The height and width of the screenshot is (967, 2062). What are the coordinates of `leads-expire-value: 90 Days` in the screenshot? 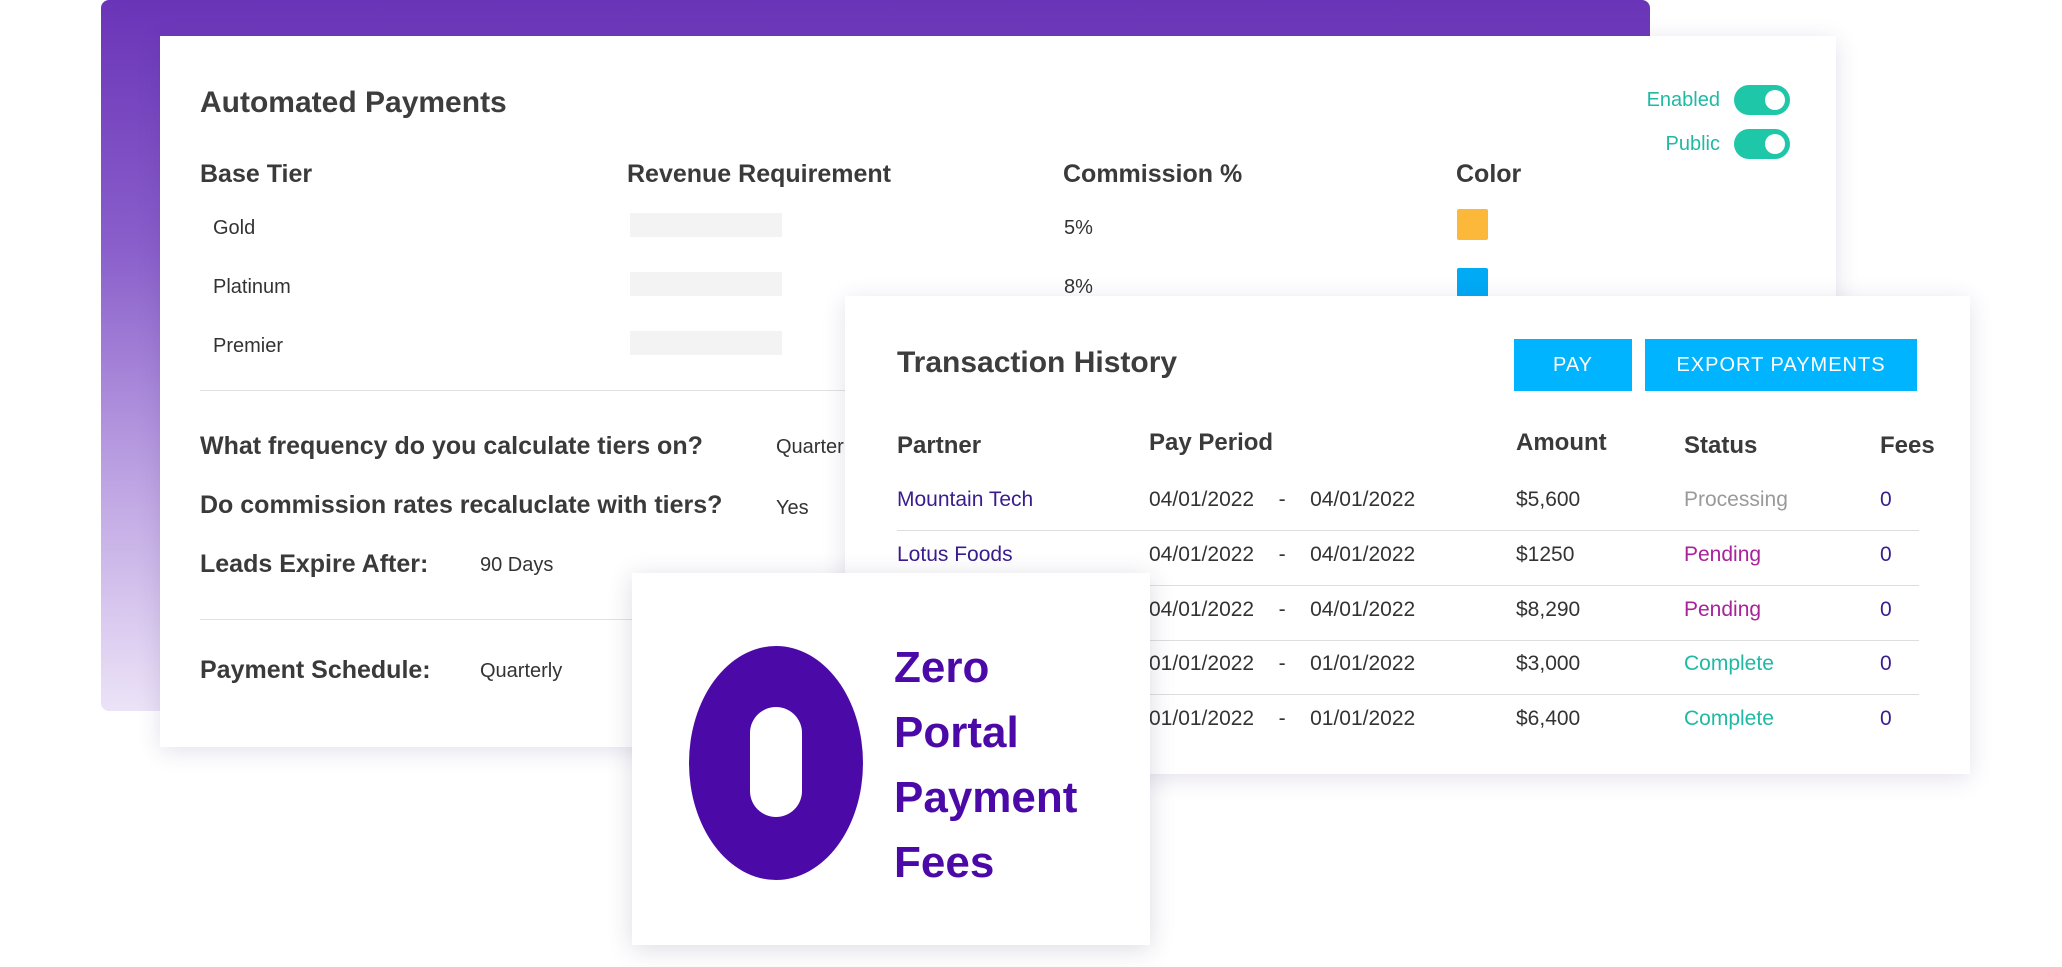 It's located at (516, 565).